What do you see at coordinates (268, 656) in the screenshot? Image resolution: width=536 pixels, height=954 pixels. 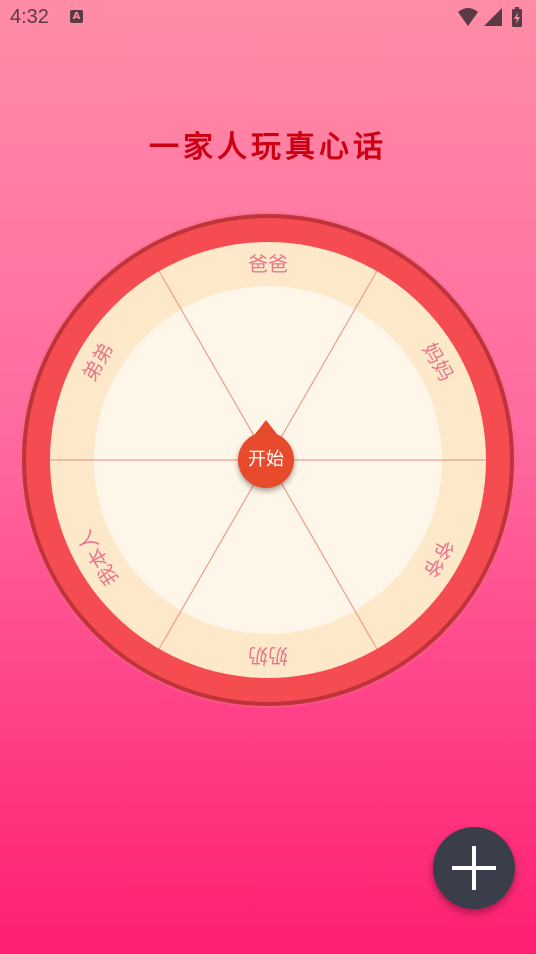 I see `segment-label-grandma: 奶奶` at bounding box center [268, 656].